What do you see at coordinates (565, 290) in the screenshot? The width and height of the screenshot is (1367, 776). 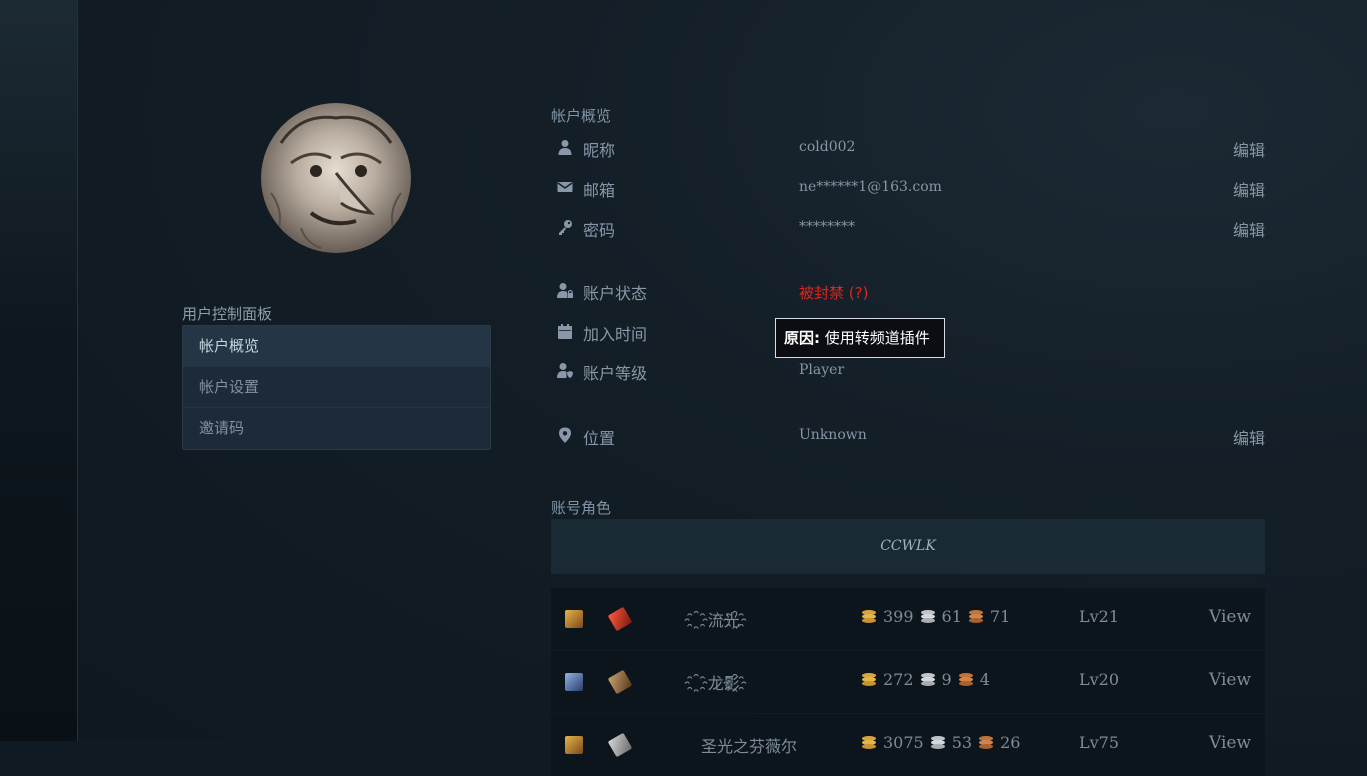 I see `user-lock-icon` at bounding box center [565, 290].